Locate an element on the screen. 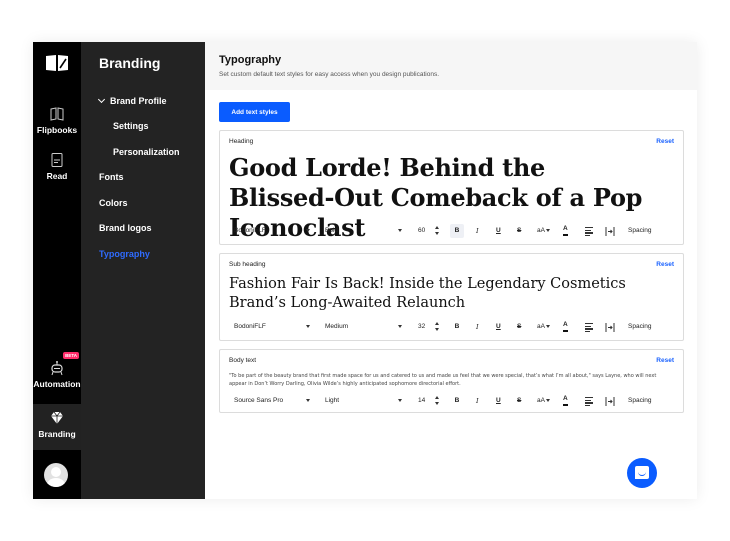 This screenshot has width=730, height=541. rail-item-label: Automation is located at coordinates (57, 384).